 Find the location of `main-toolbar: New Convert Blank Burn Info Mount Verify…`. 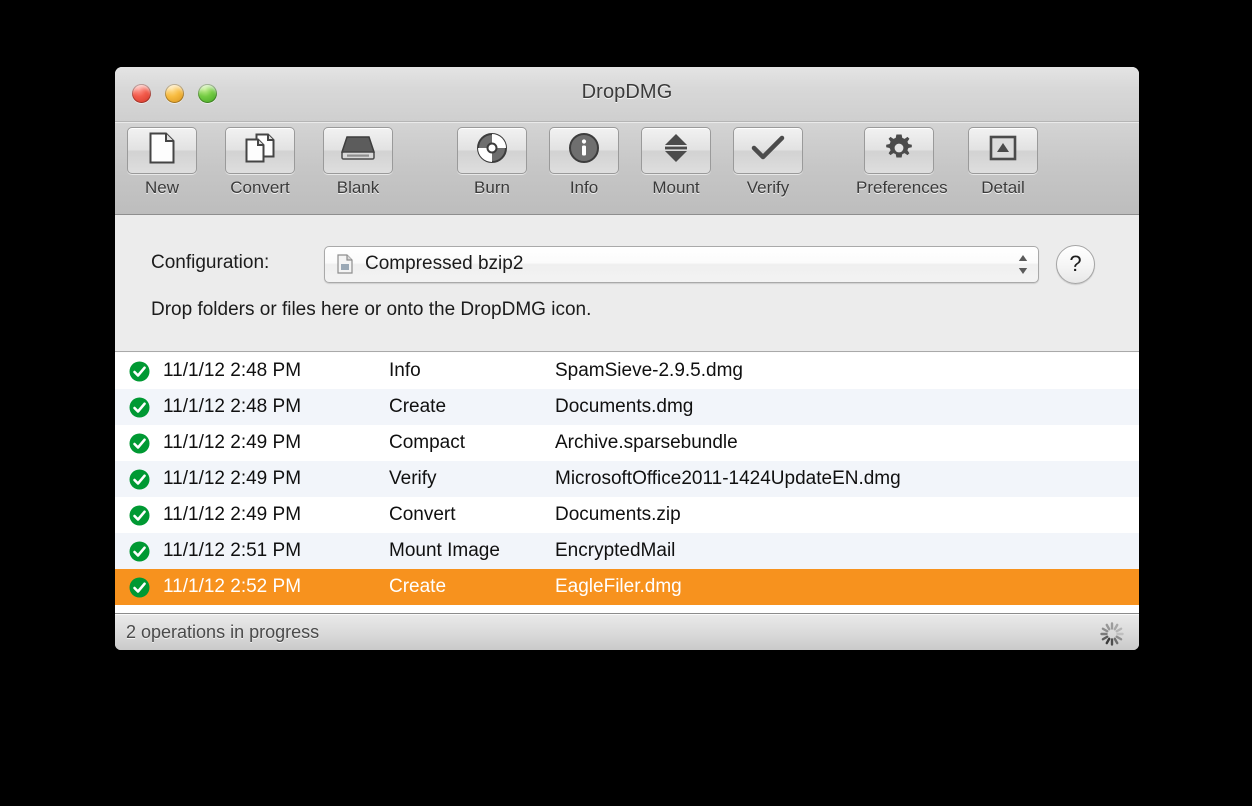

main-toolbar: New Convert Blank Burn Info Mount Verify… is located at coordinates (627, 168).